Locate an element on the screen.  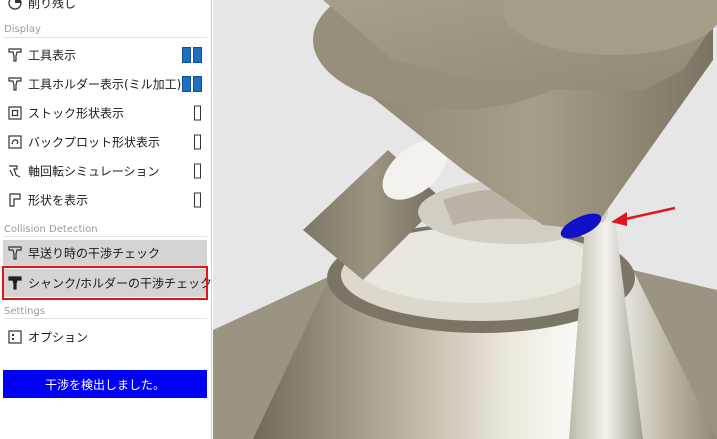
tool-icon is located at coordinates (15, 55).